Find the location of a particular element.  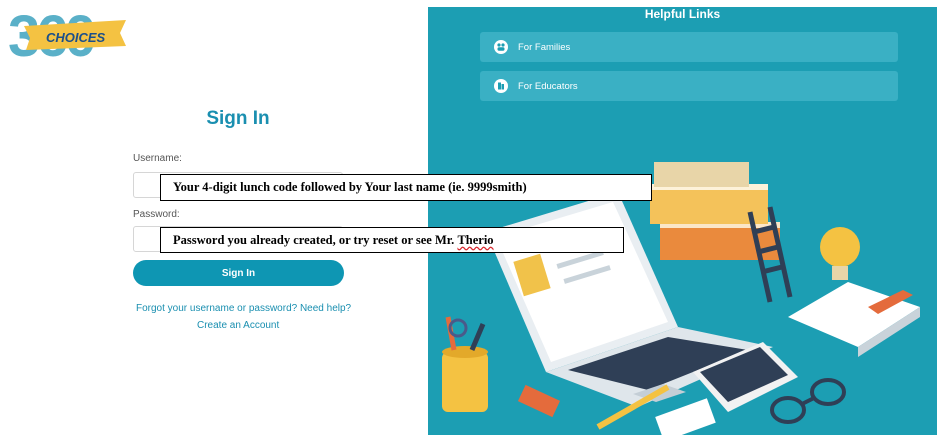

lightbulb-icon is located at coordinates (840, 253).